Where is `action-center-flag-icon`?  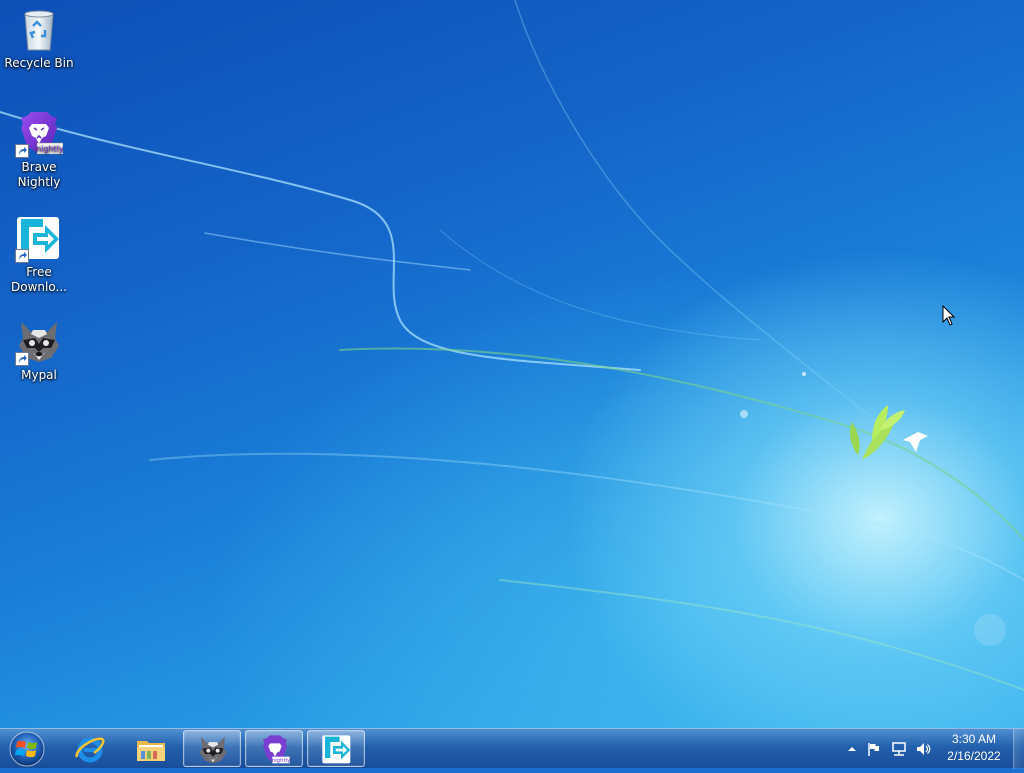
action-center-flag-icon is located at coordinates (874, 749).